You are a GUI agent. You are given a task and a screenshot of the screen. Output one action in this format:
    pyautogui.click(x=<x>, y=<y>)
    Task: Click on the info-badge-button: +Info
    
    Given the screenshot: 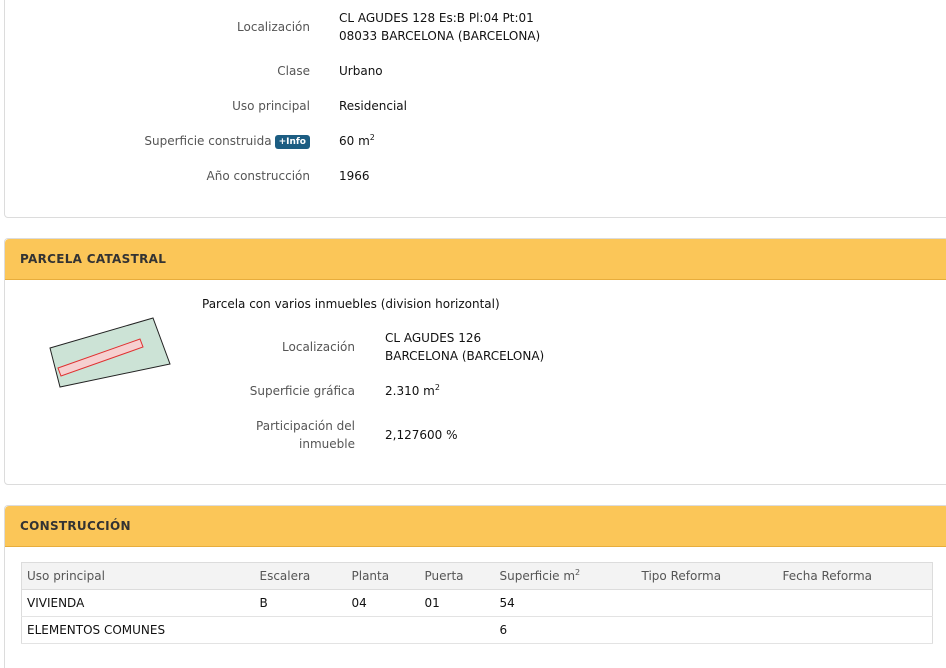 What is the action you would take?
    pyautogui.click(x=292, y=142)
    